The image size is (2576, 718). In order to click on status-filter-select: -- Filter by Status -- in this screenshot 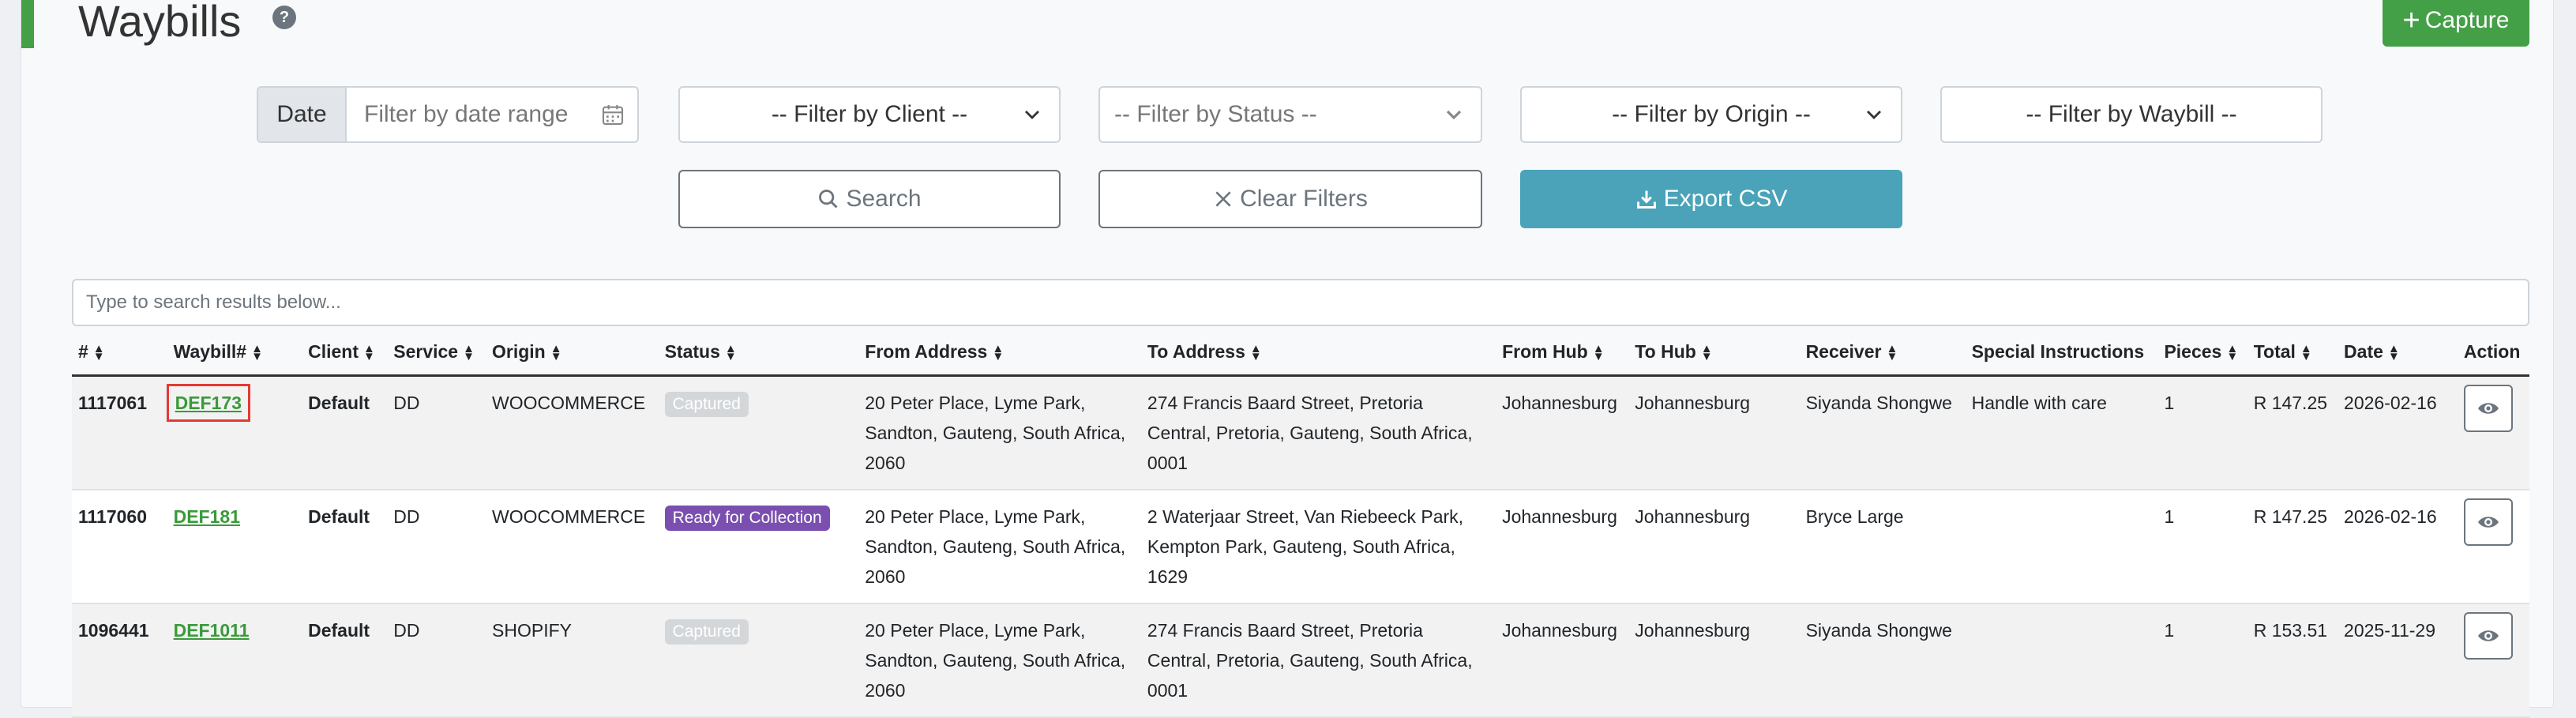, I will do `click(1290, 114)`.